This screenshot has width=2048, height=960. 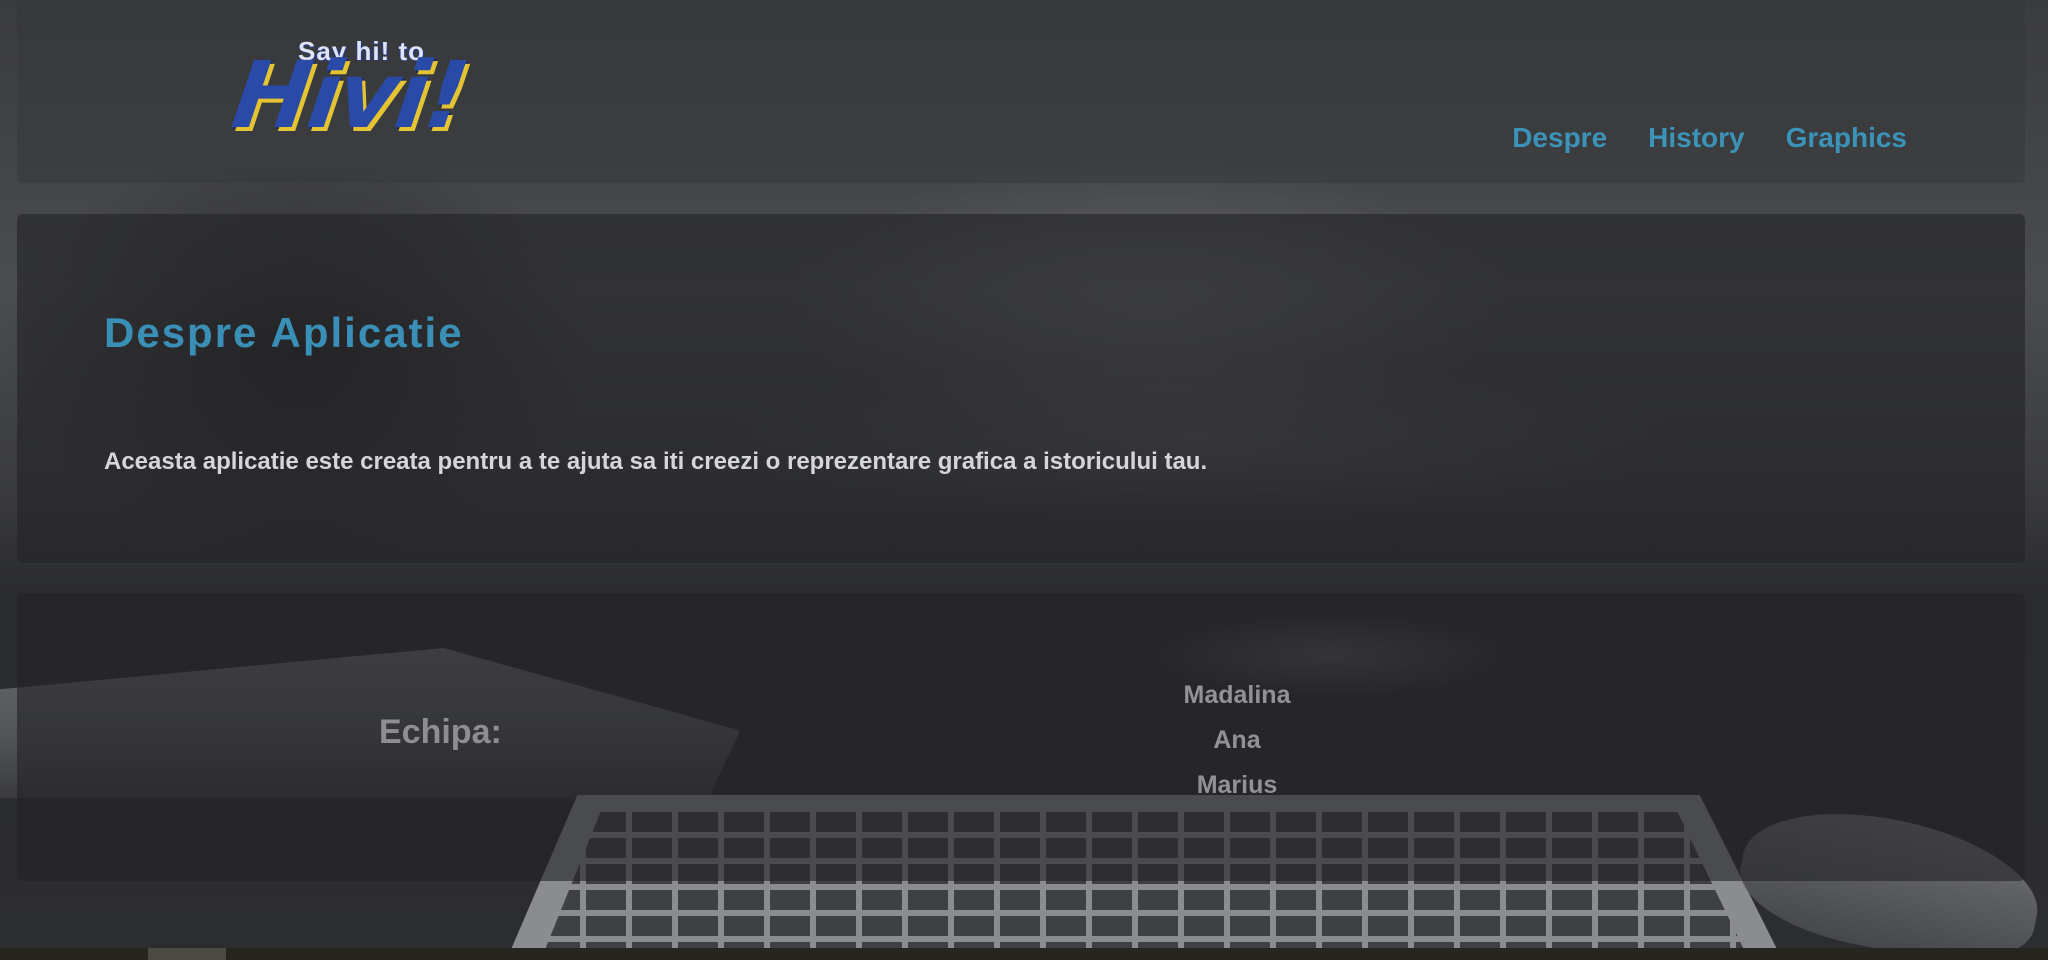 I want to click on main-nav: Despre History Graphics, so click(x=1709, y=138).